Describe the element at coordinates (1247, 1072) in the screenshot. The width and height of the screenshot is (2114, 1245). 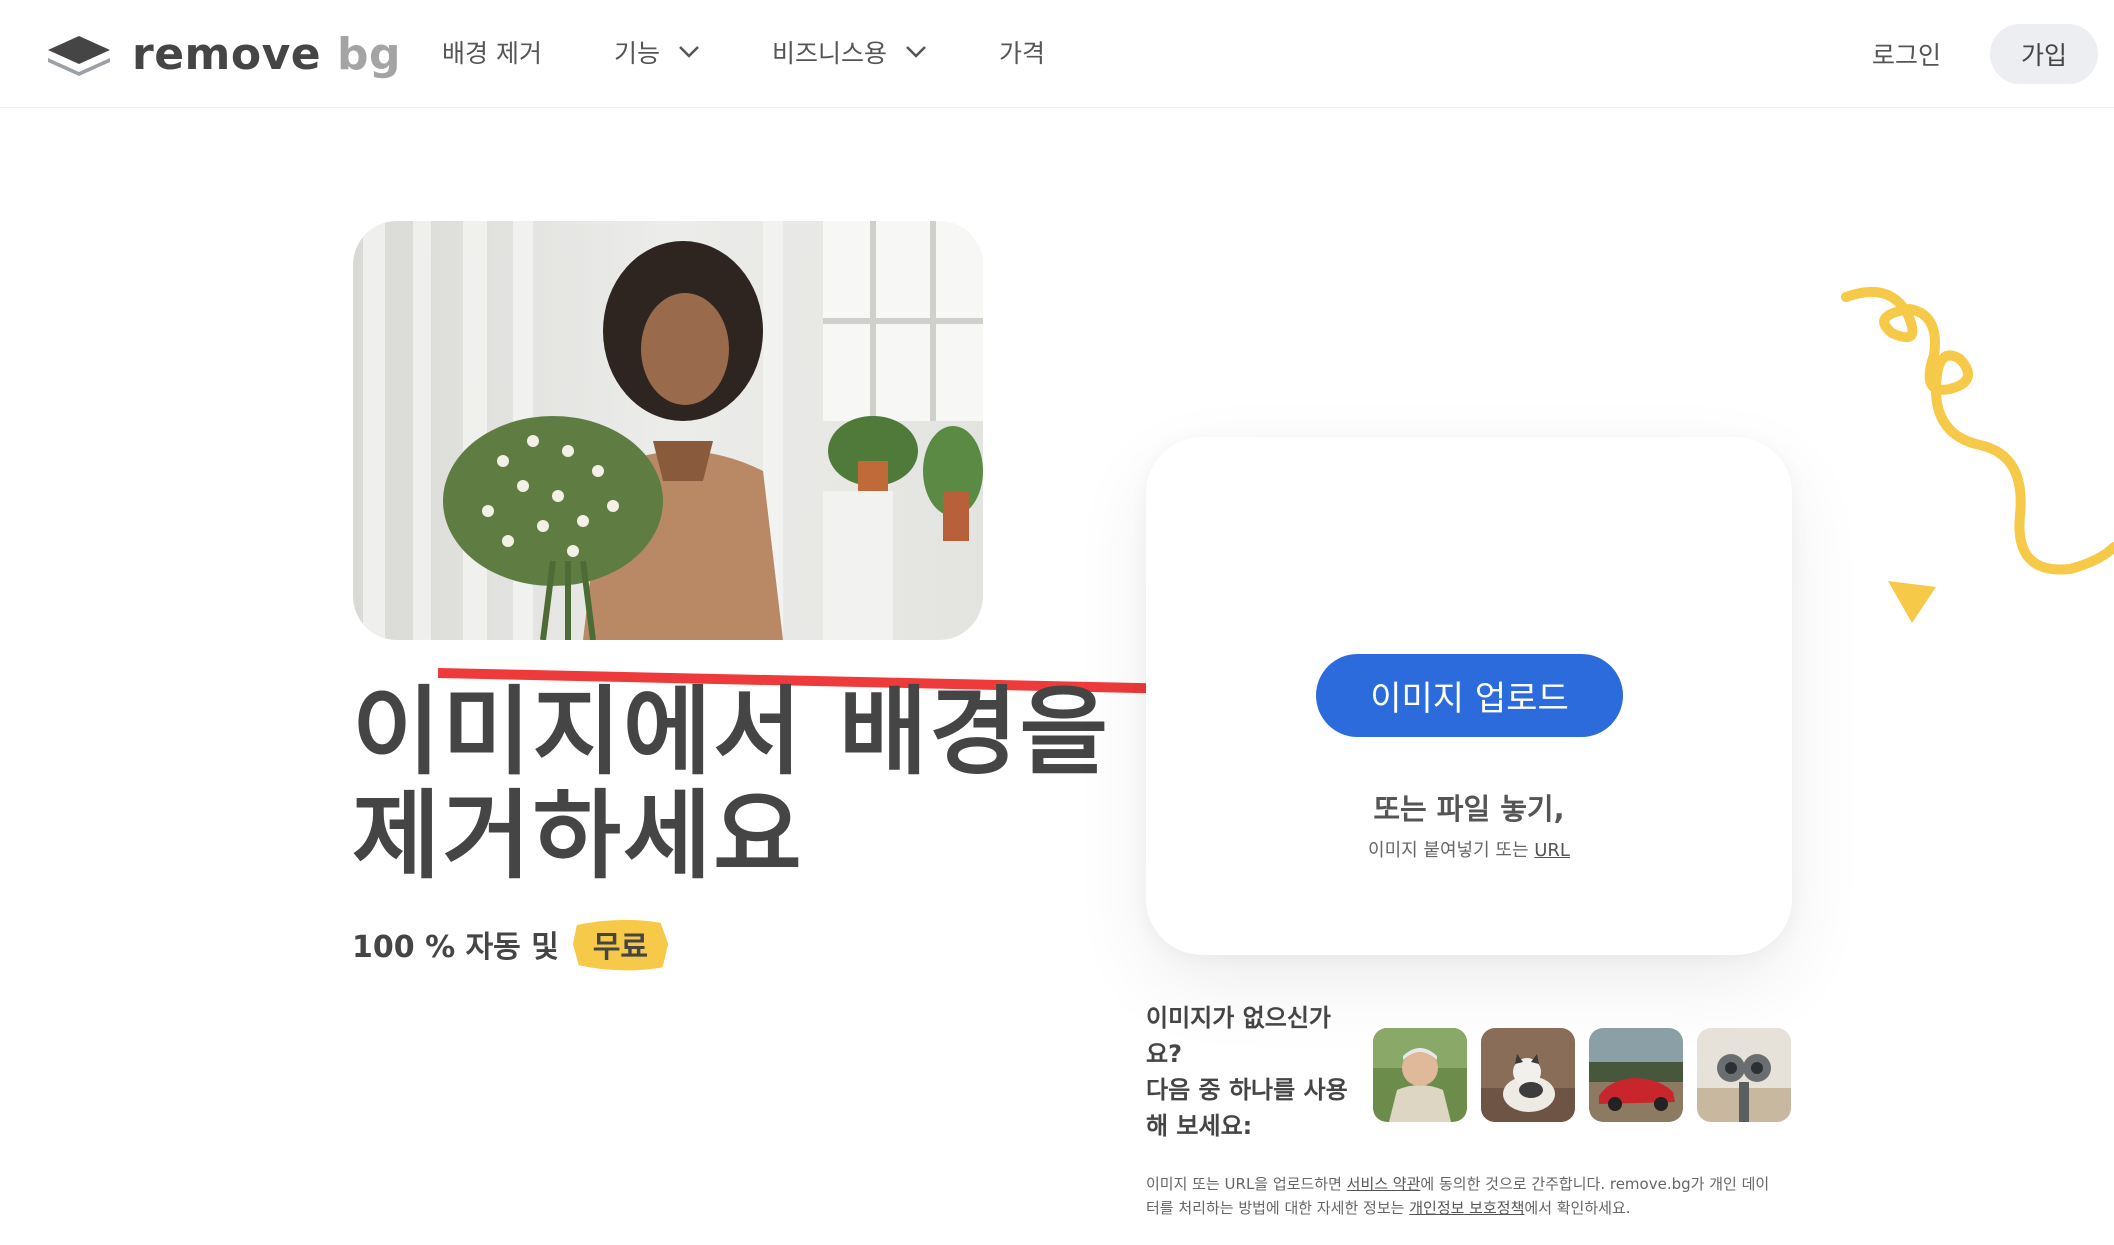
I see `sample-prompt: 이미지가 없으신가 요? 다음 중 하나를 사용 해 보세요:` at that location.